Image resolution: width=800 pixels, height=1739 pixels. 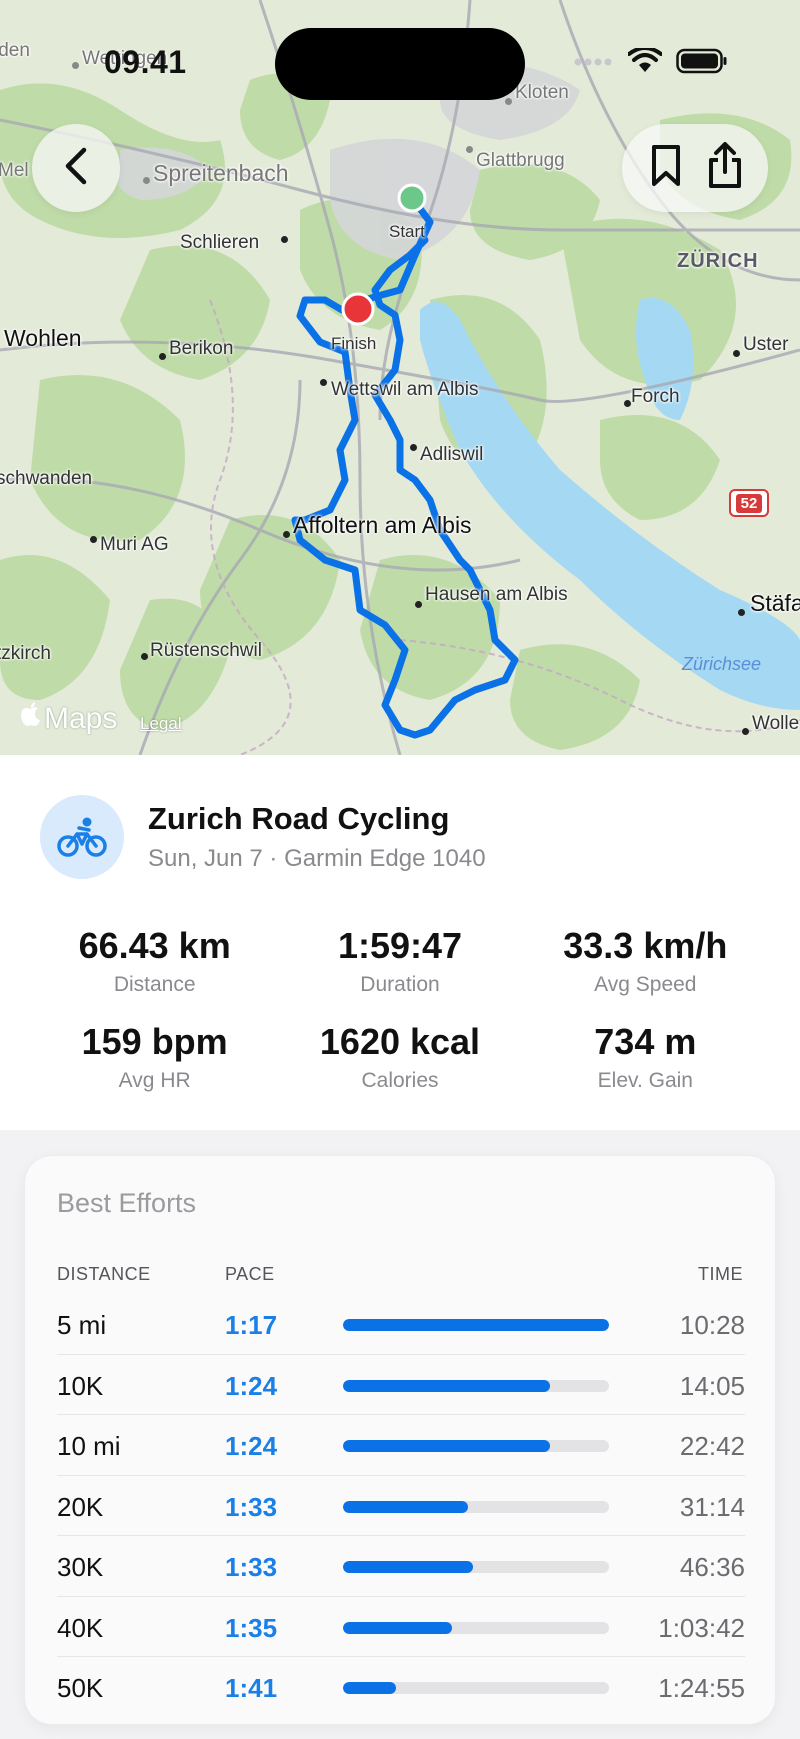 I want to click on effort-row: 10 mi 1:24 22:42, so click(x=401, y=1445).